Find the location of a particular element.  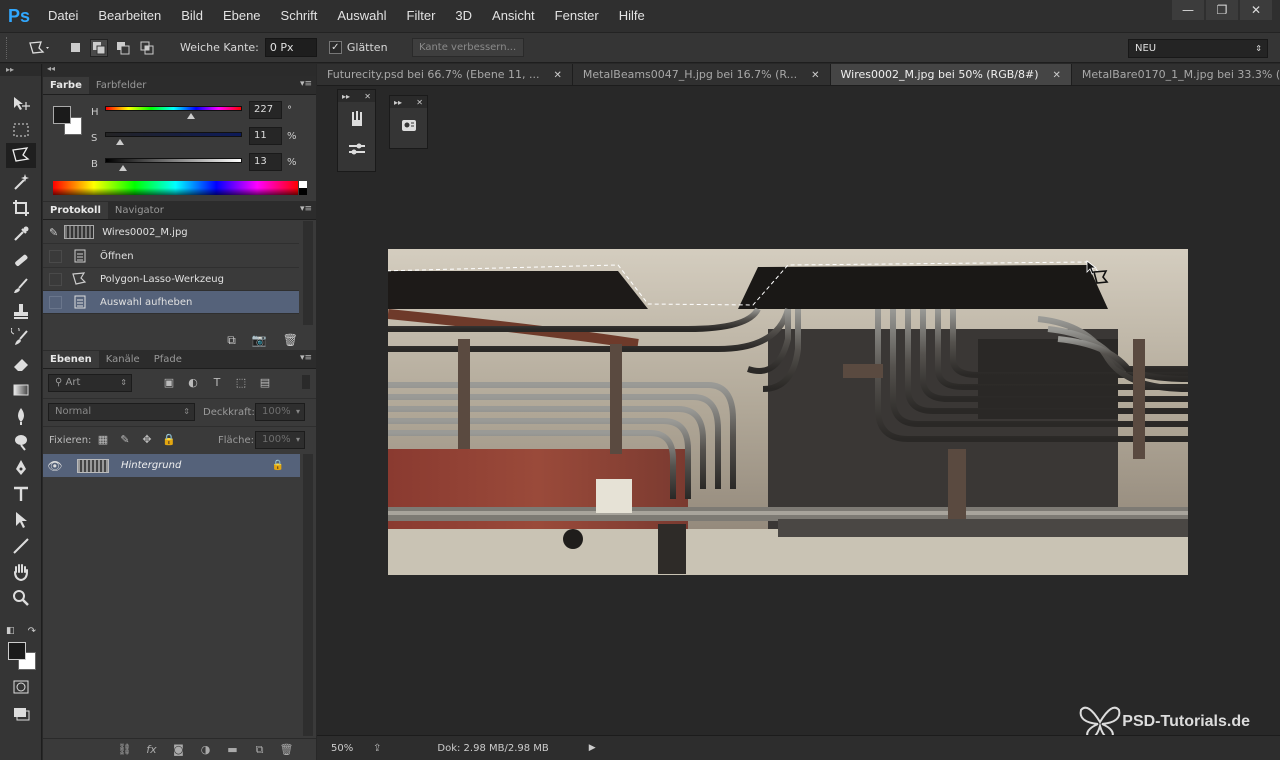

hue-value-input: 227 is located at coordinates (265, 110).